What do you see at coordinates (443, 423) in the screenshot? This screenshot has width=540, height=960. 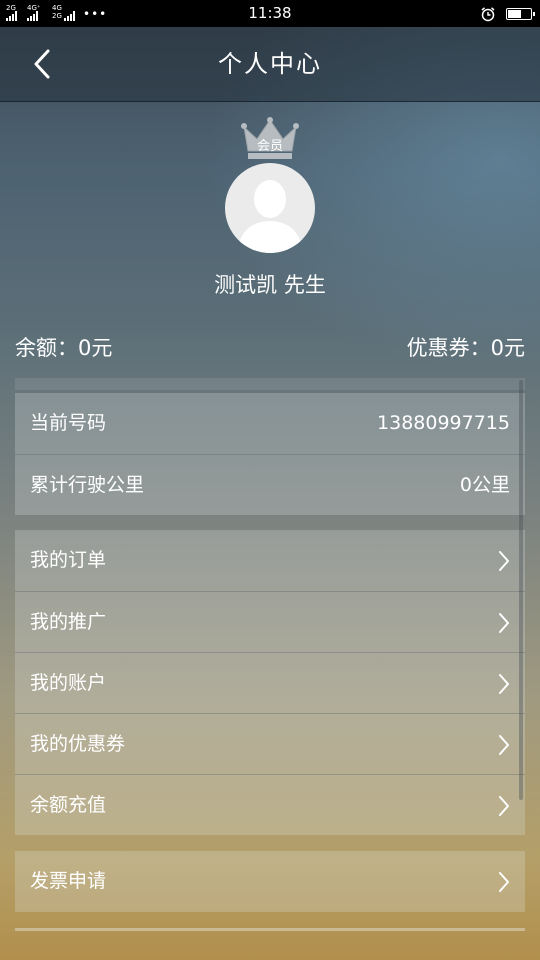 I see `info-row-value: 13880997715` at bounding box center [443, 423].